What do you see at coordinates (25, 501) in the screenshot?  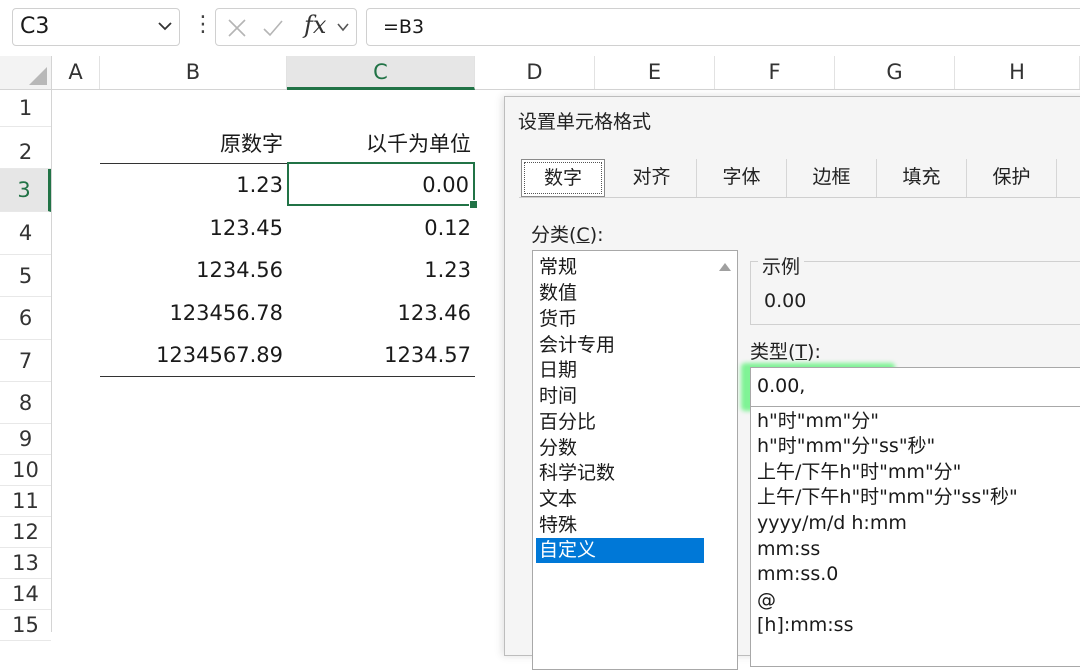 I see `row-header-11: 11` at bounding box center [25, 501].